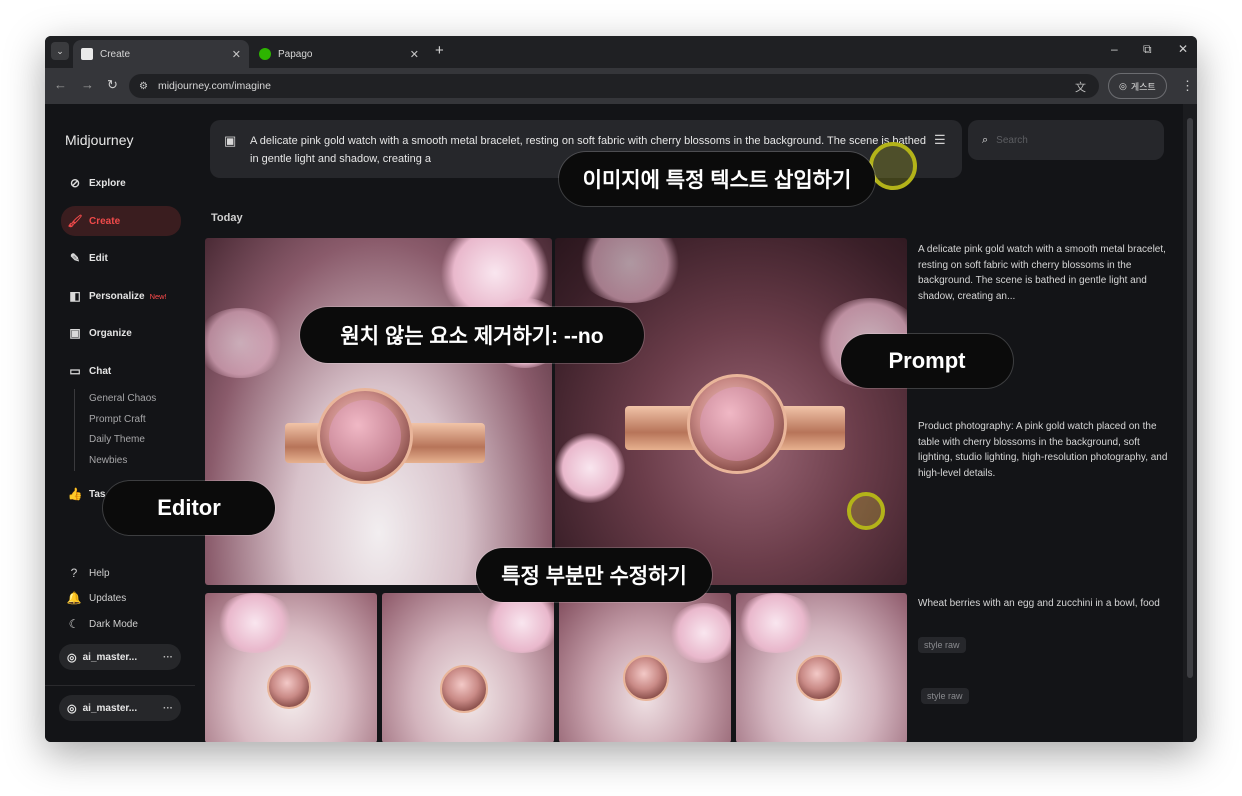 The width and height of the screenshot is (1242, 796). I want to click on callout-remove-elements: 원치 않는 요소 제거하기: --no, so click(472, 335).